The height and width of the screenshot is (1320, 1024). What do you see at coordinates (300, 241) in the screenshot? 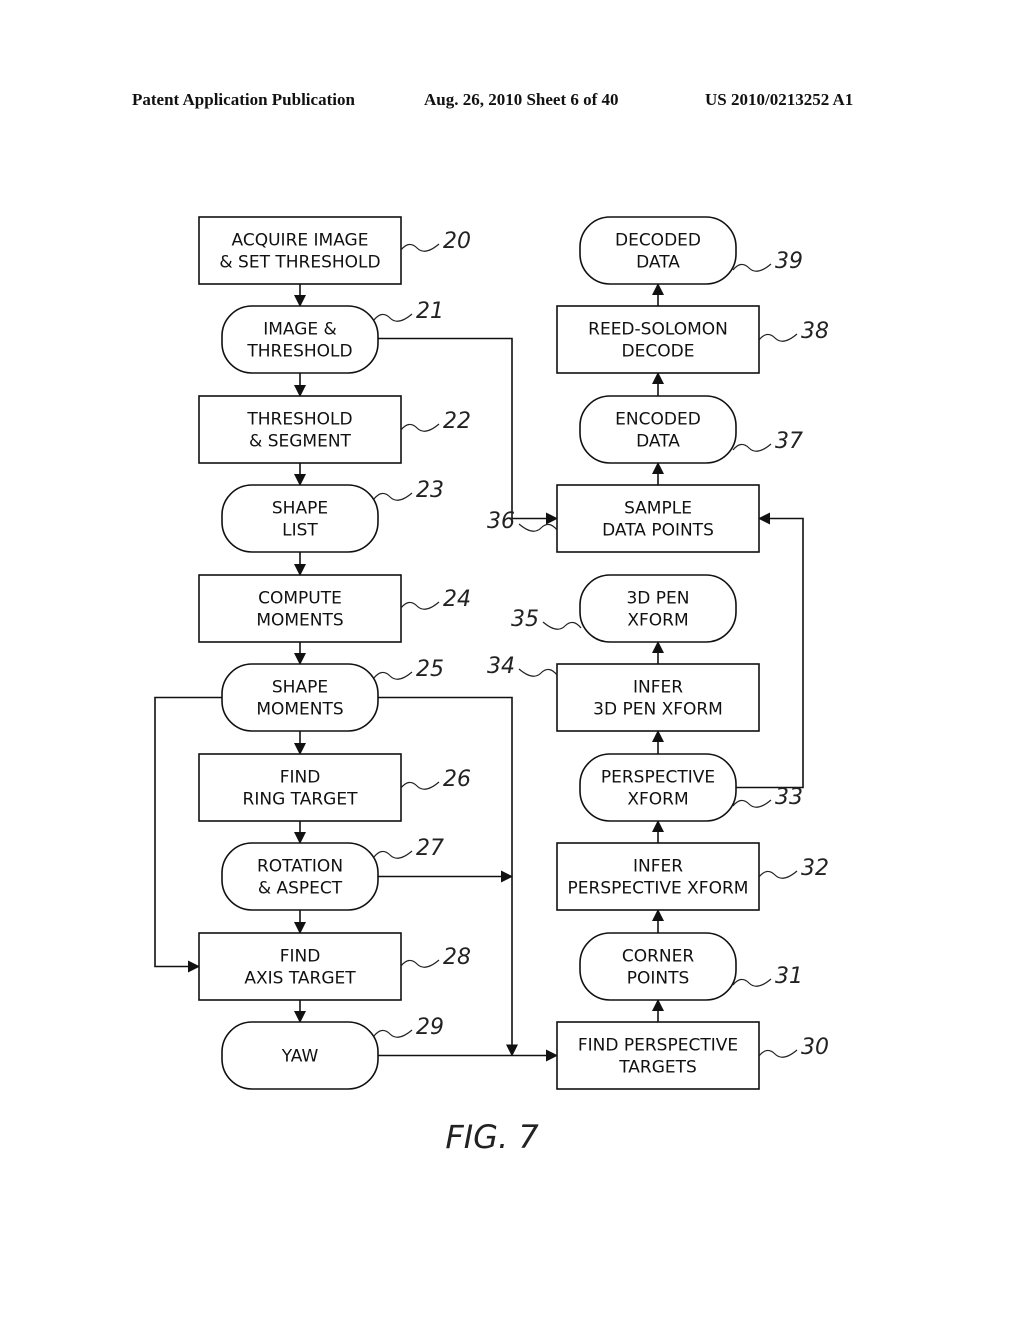
I see `node-label-line: ACQUIRE IMAGE` at bounding box center [300, 241].